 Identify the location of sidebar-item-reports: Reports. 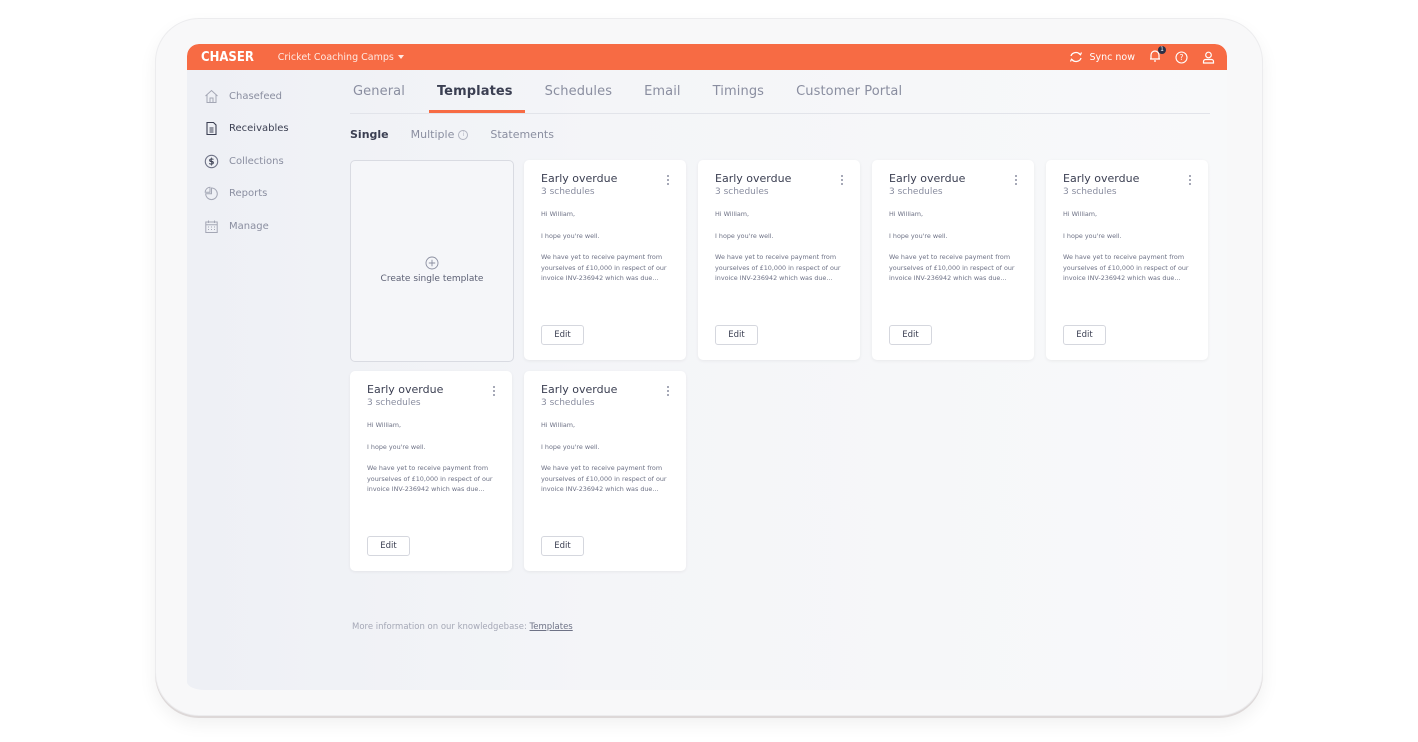
(262, 194).